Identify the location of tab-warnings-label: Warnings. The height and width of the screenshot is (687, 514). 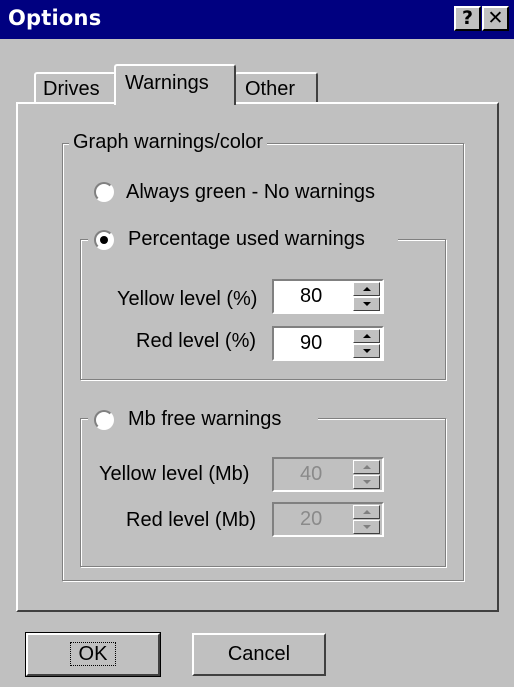
(167, 83).